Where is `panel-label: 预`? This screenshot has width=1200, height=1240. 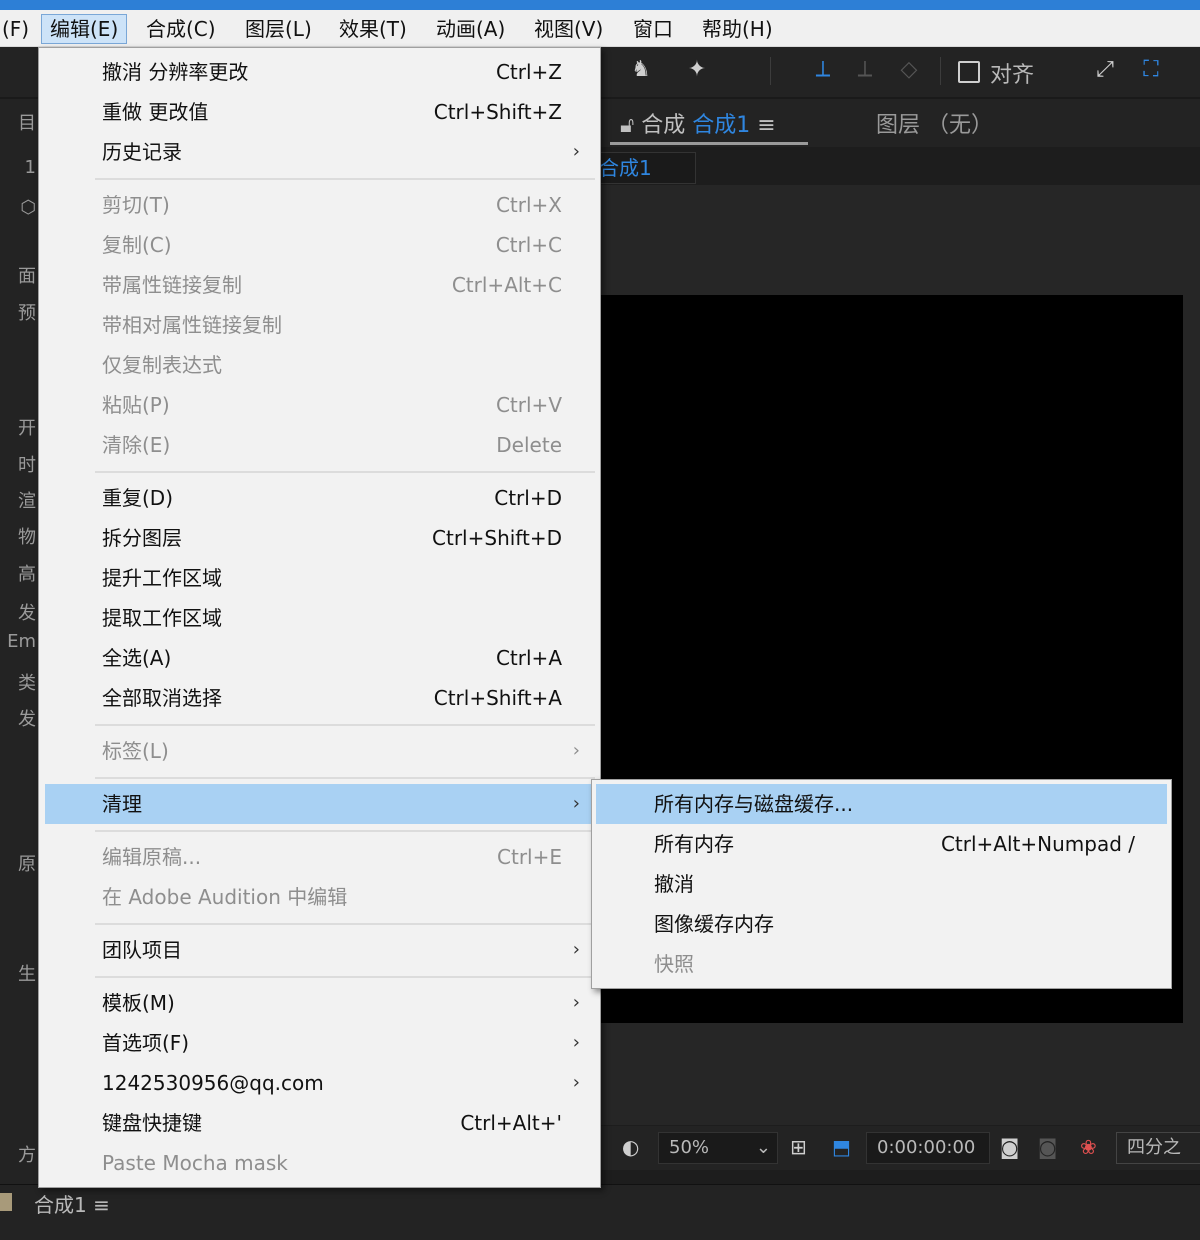 panel-label: 预 is located at coordinates (20, 312).